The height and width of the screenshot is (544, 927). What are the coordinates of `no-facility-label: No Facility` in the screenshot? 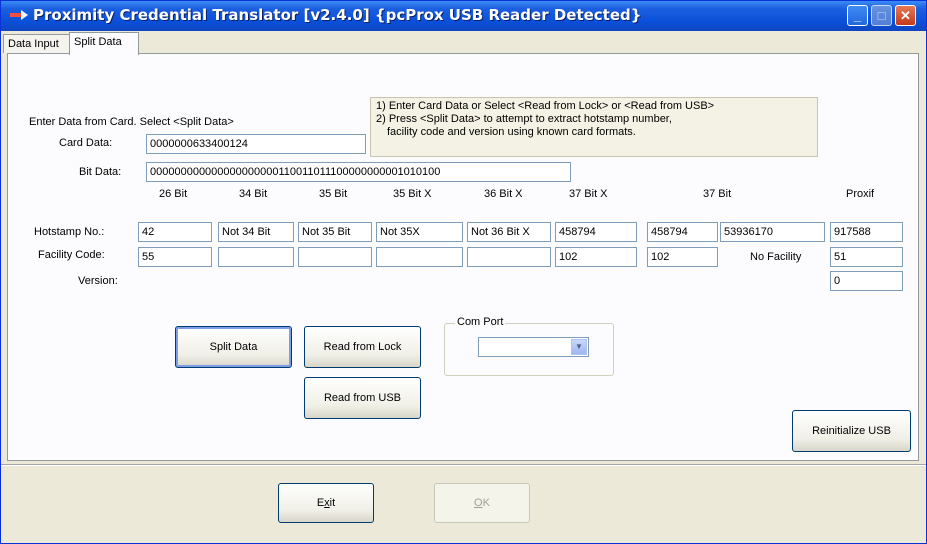 It's located at (776, 257).